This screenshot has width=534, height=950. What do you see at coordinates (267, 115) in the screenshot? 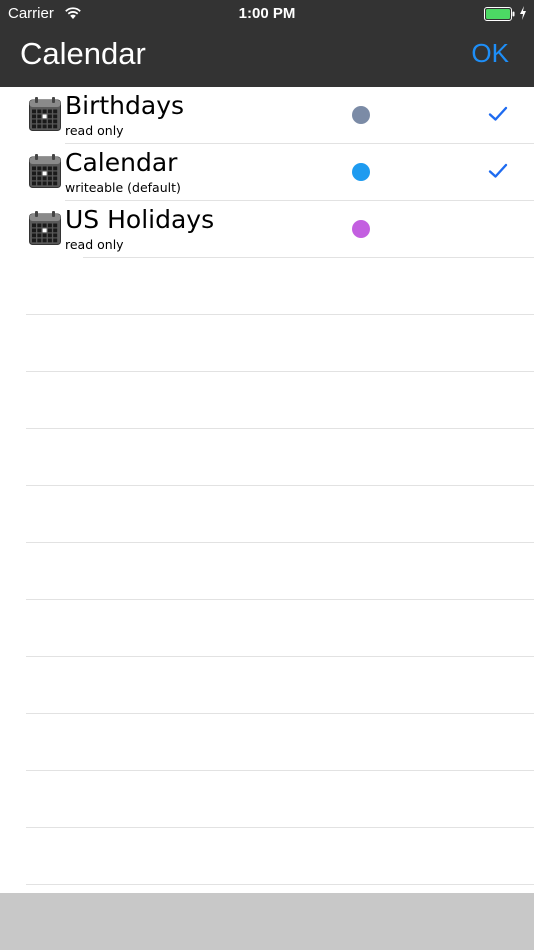
I see `calendar-row: Birthdays read only` at bounding box center [267, 115].